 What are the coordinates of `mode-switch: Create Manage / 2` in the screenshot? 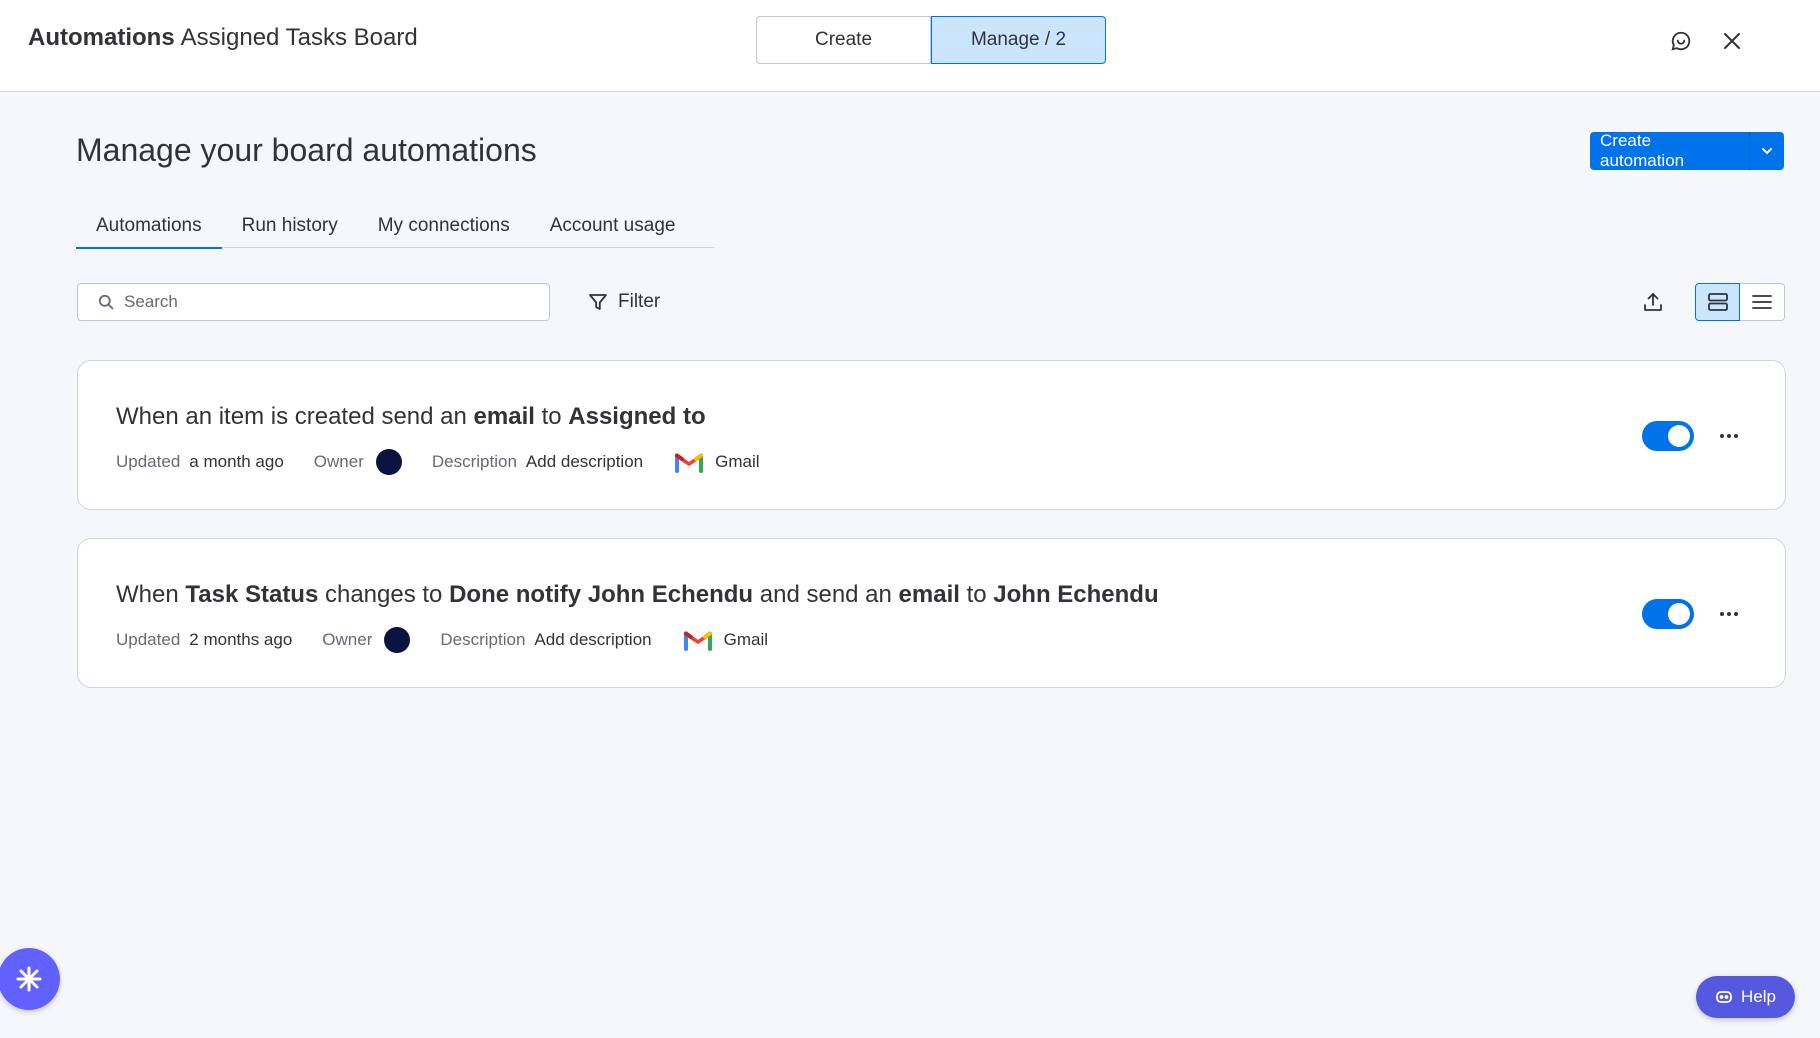 It's located at (931, 40).